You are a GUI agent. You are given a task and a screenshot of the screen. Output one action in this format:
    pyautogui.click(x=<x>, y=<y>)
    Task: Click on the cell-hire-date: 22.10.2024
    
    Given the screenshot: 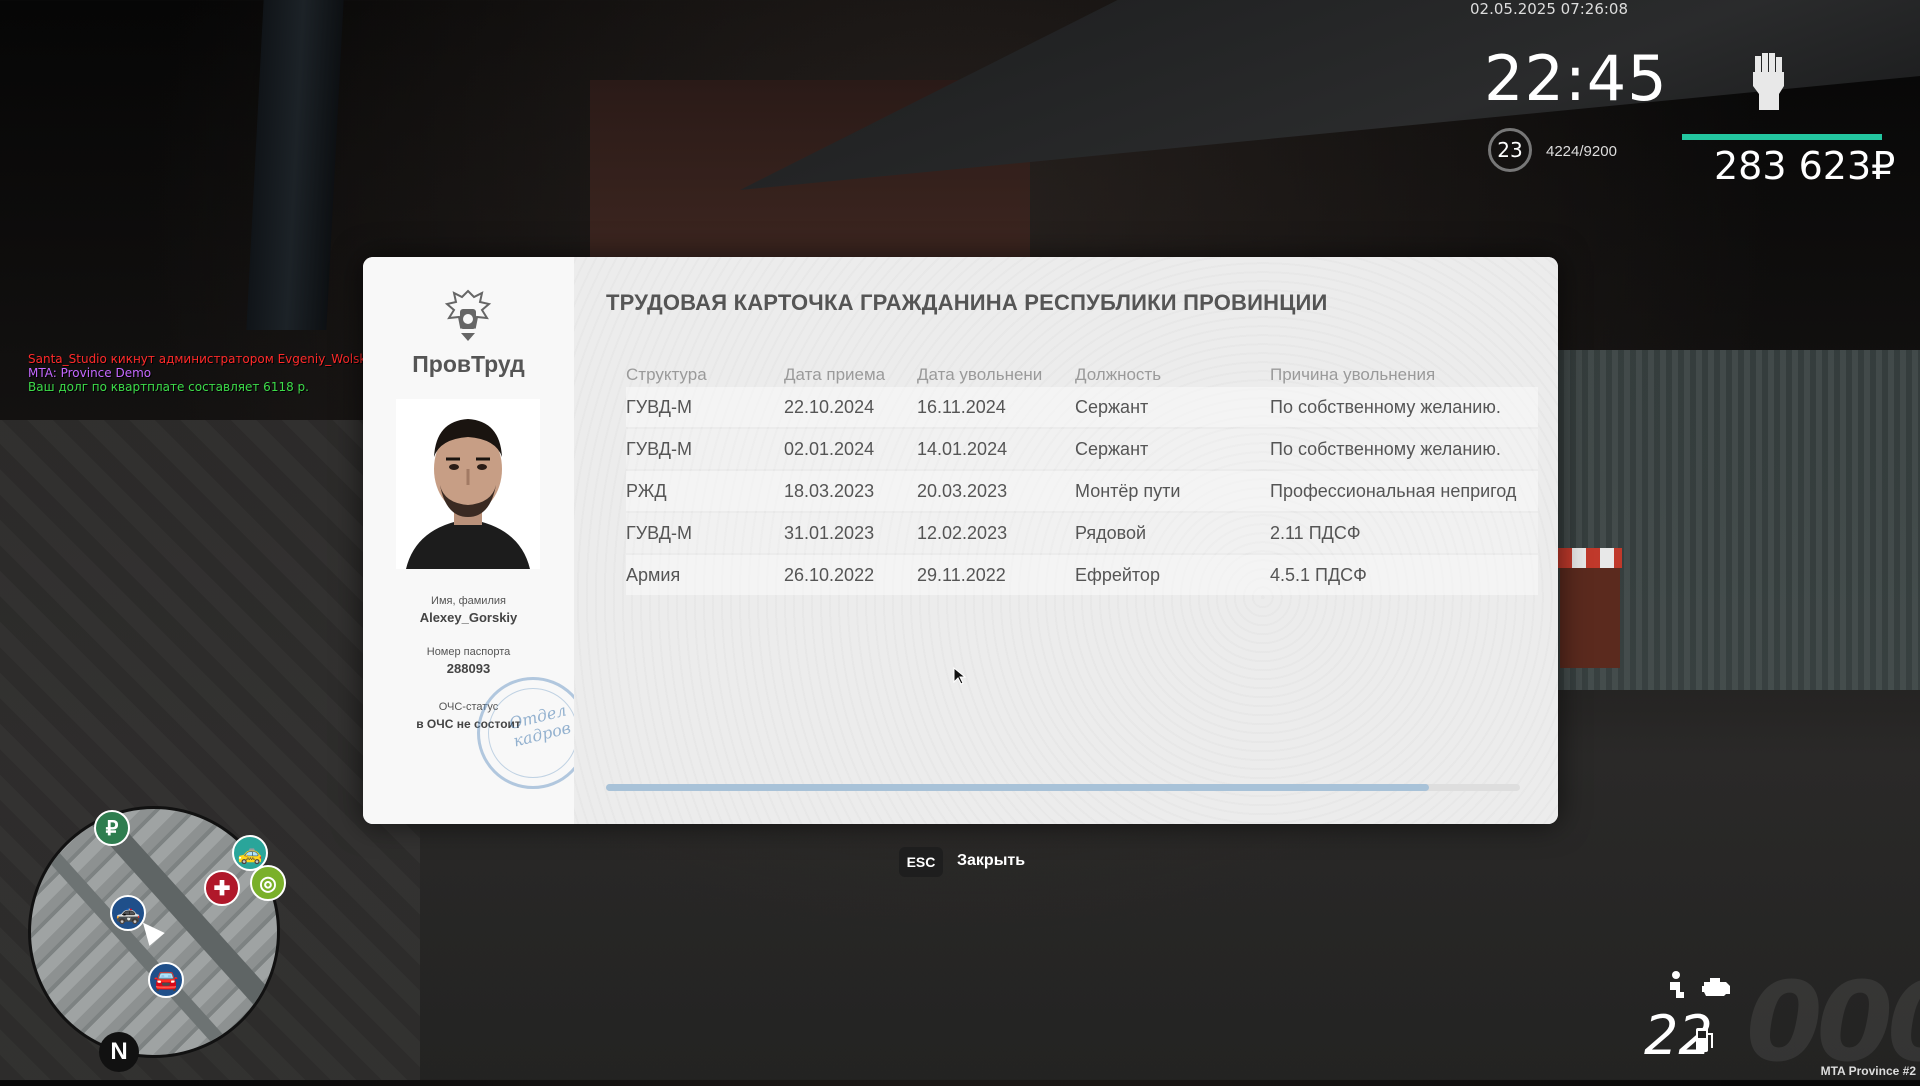 What is the action you would take?
    pyautogui.click(x=829, y=407)
    